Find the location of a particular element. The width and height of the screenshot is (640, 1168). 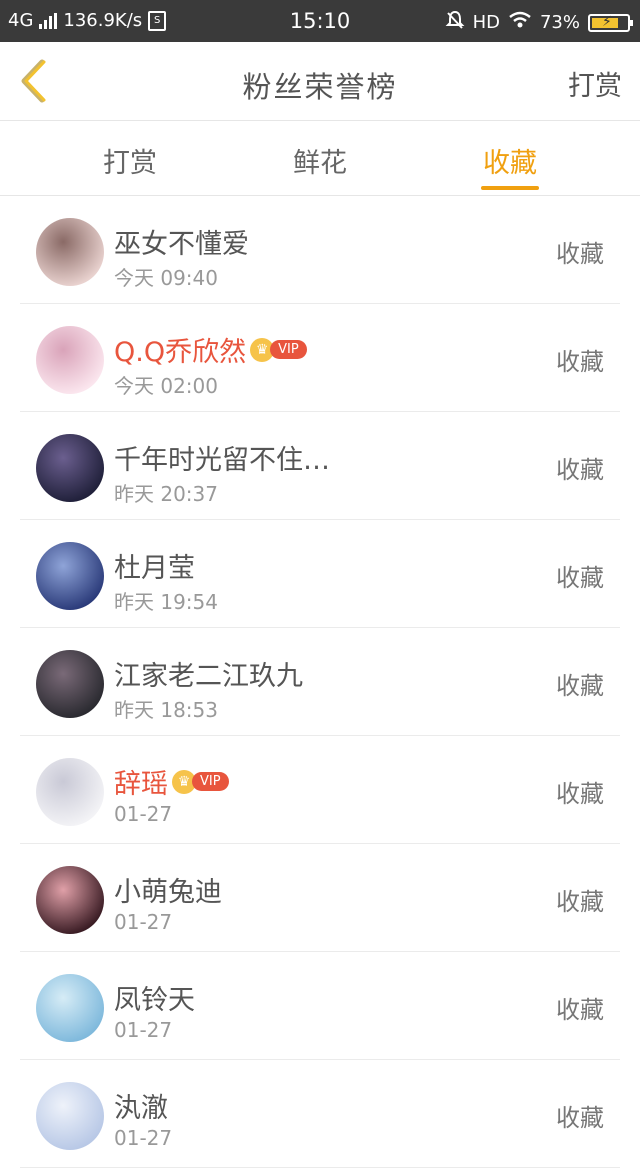

timestamp: 昨天 18:53 is located at coordinates (166, 710).